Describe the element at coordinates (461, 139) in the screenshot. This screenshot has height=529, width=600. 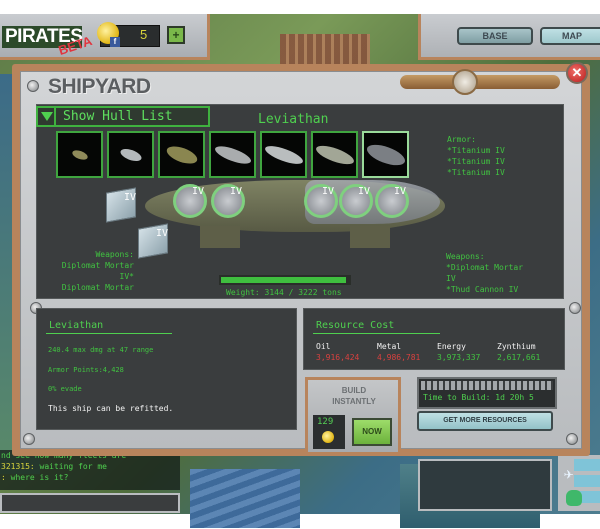
I see `armor-heading: Armor:` at that location.